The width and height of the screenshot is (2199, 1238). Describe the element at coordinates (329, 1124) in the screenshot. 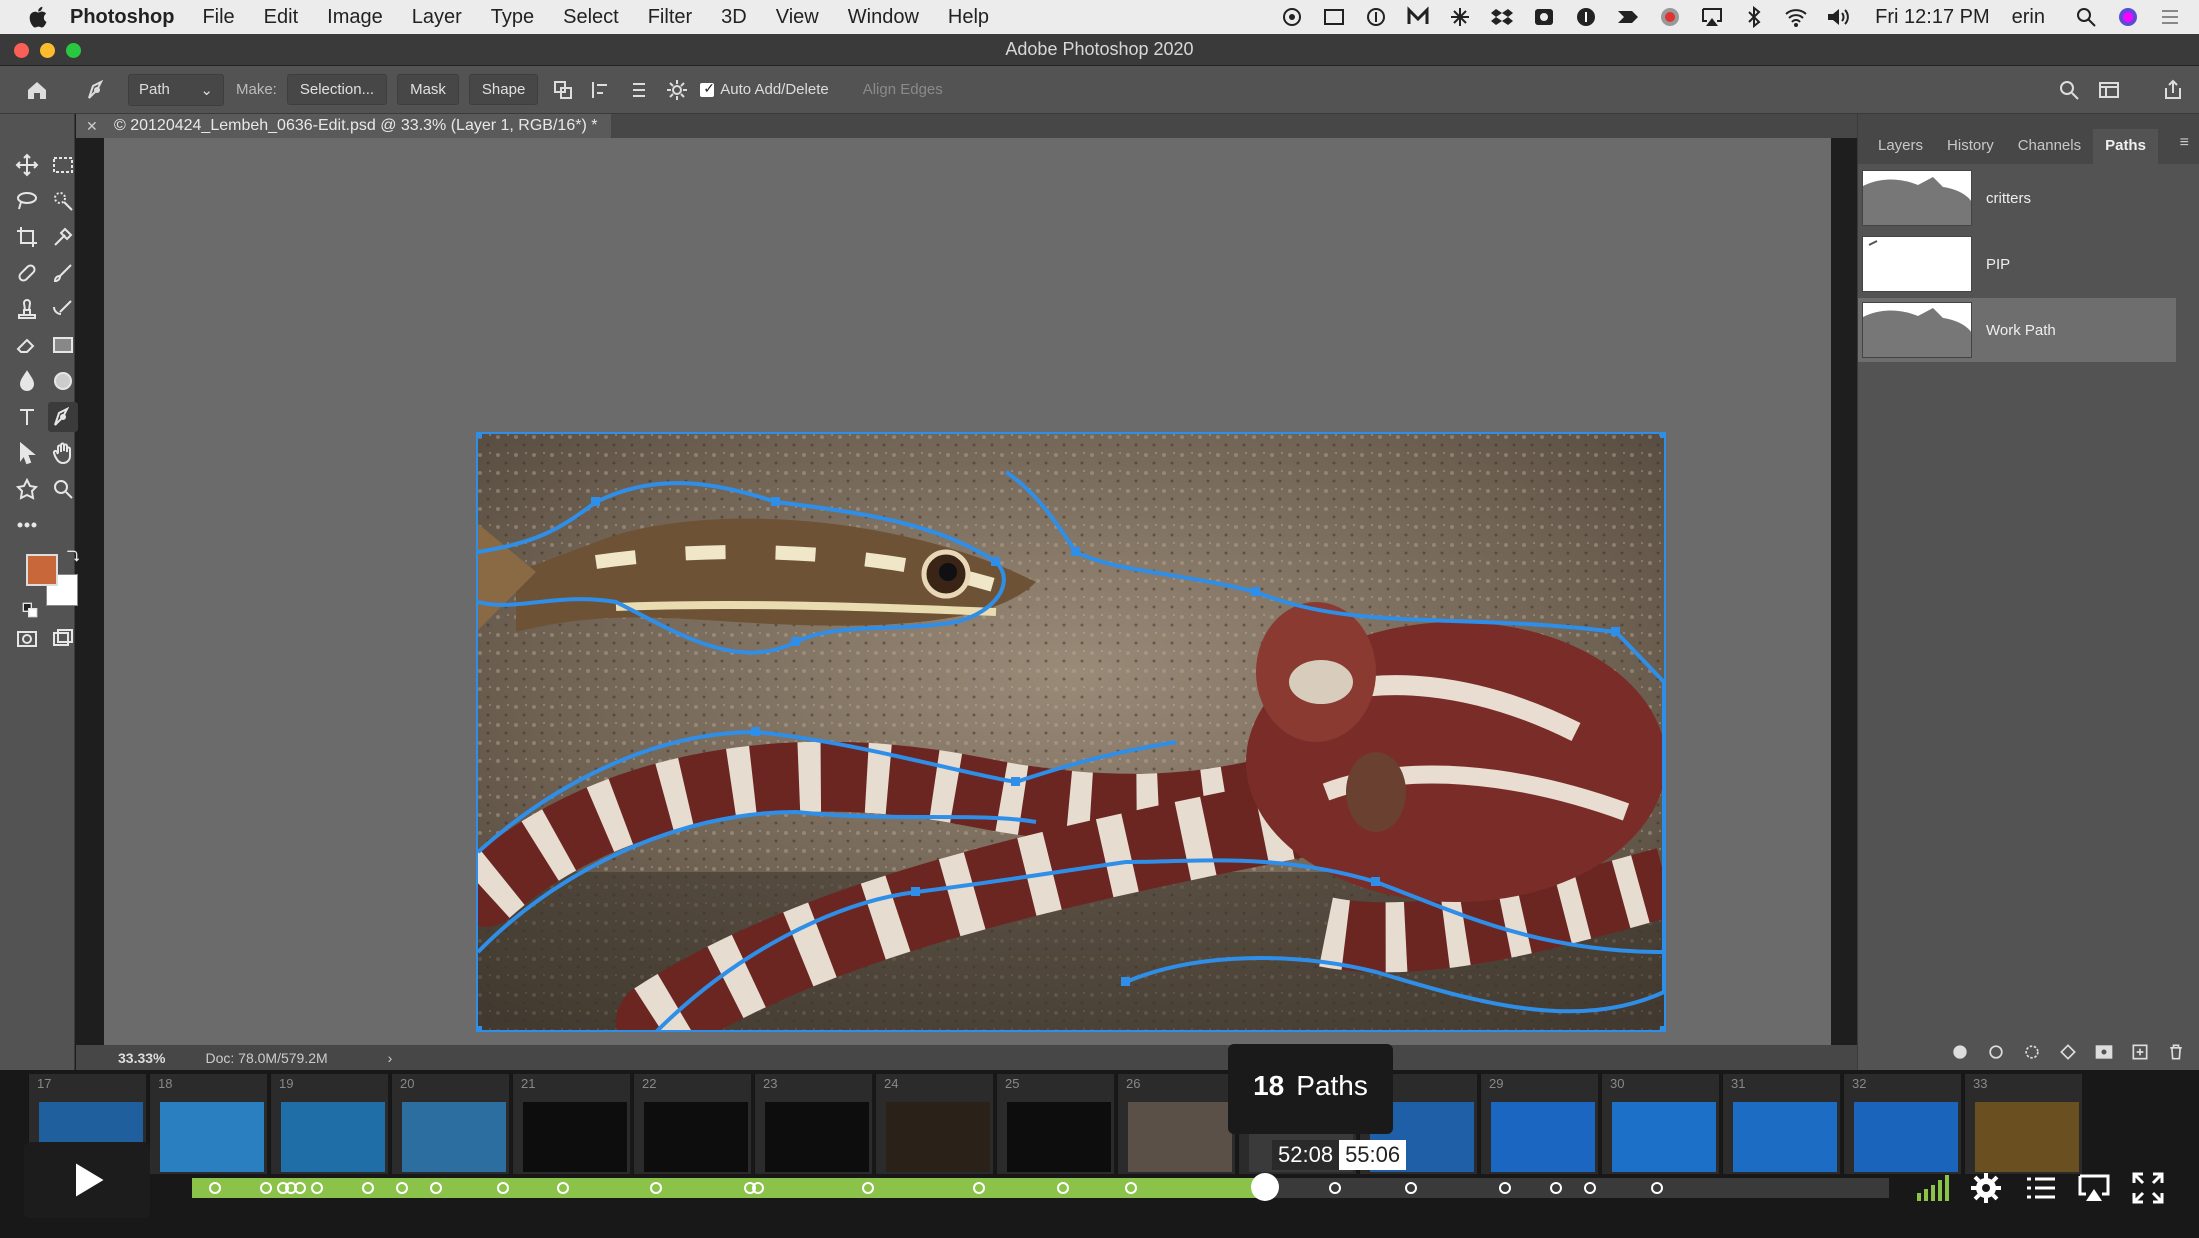

I see `chapter-thumbnail: 19` at that location.